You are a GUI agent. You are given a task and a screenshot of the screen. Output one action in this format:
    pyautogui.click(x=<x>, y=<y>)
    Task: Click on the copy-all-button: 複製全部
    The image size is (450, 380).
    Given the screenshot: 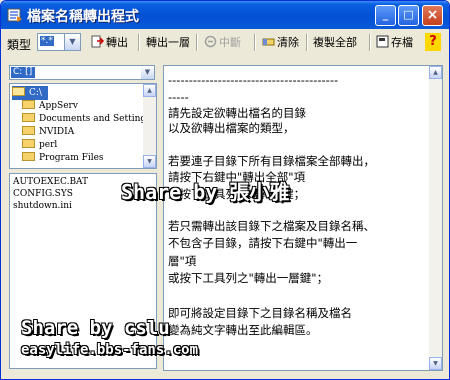 What is the action you would take?
    pyautogui.click(x=335, y=42)
    